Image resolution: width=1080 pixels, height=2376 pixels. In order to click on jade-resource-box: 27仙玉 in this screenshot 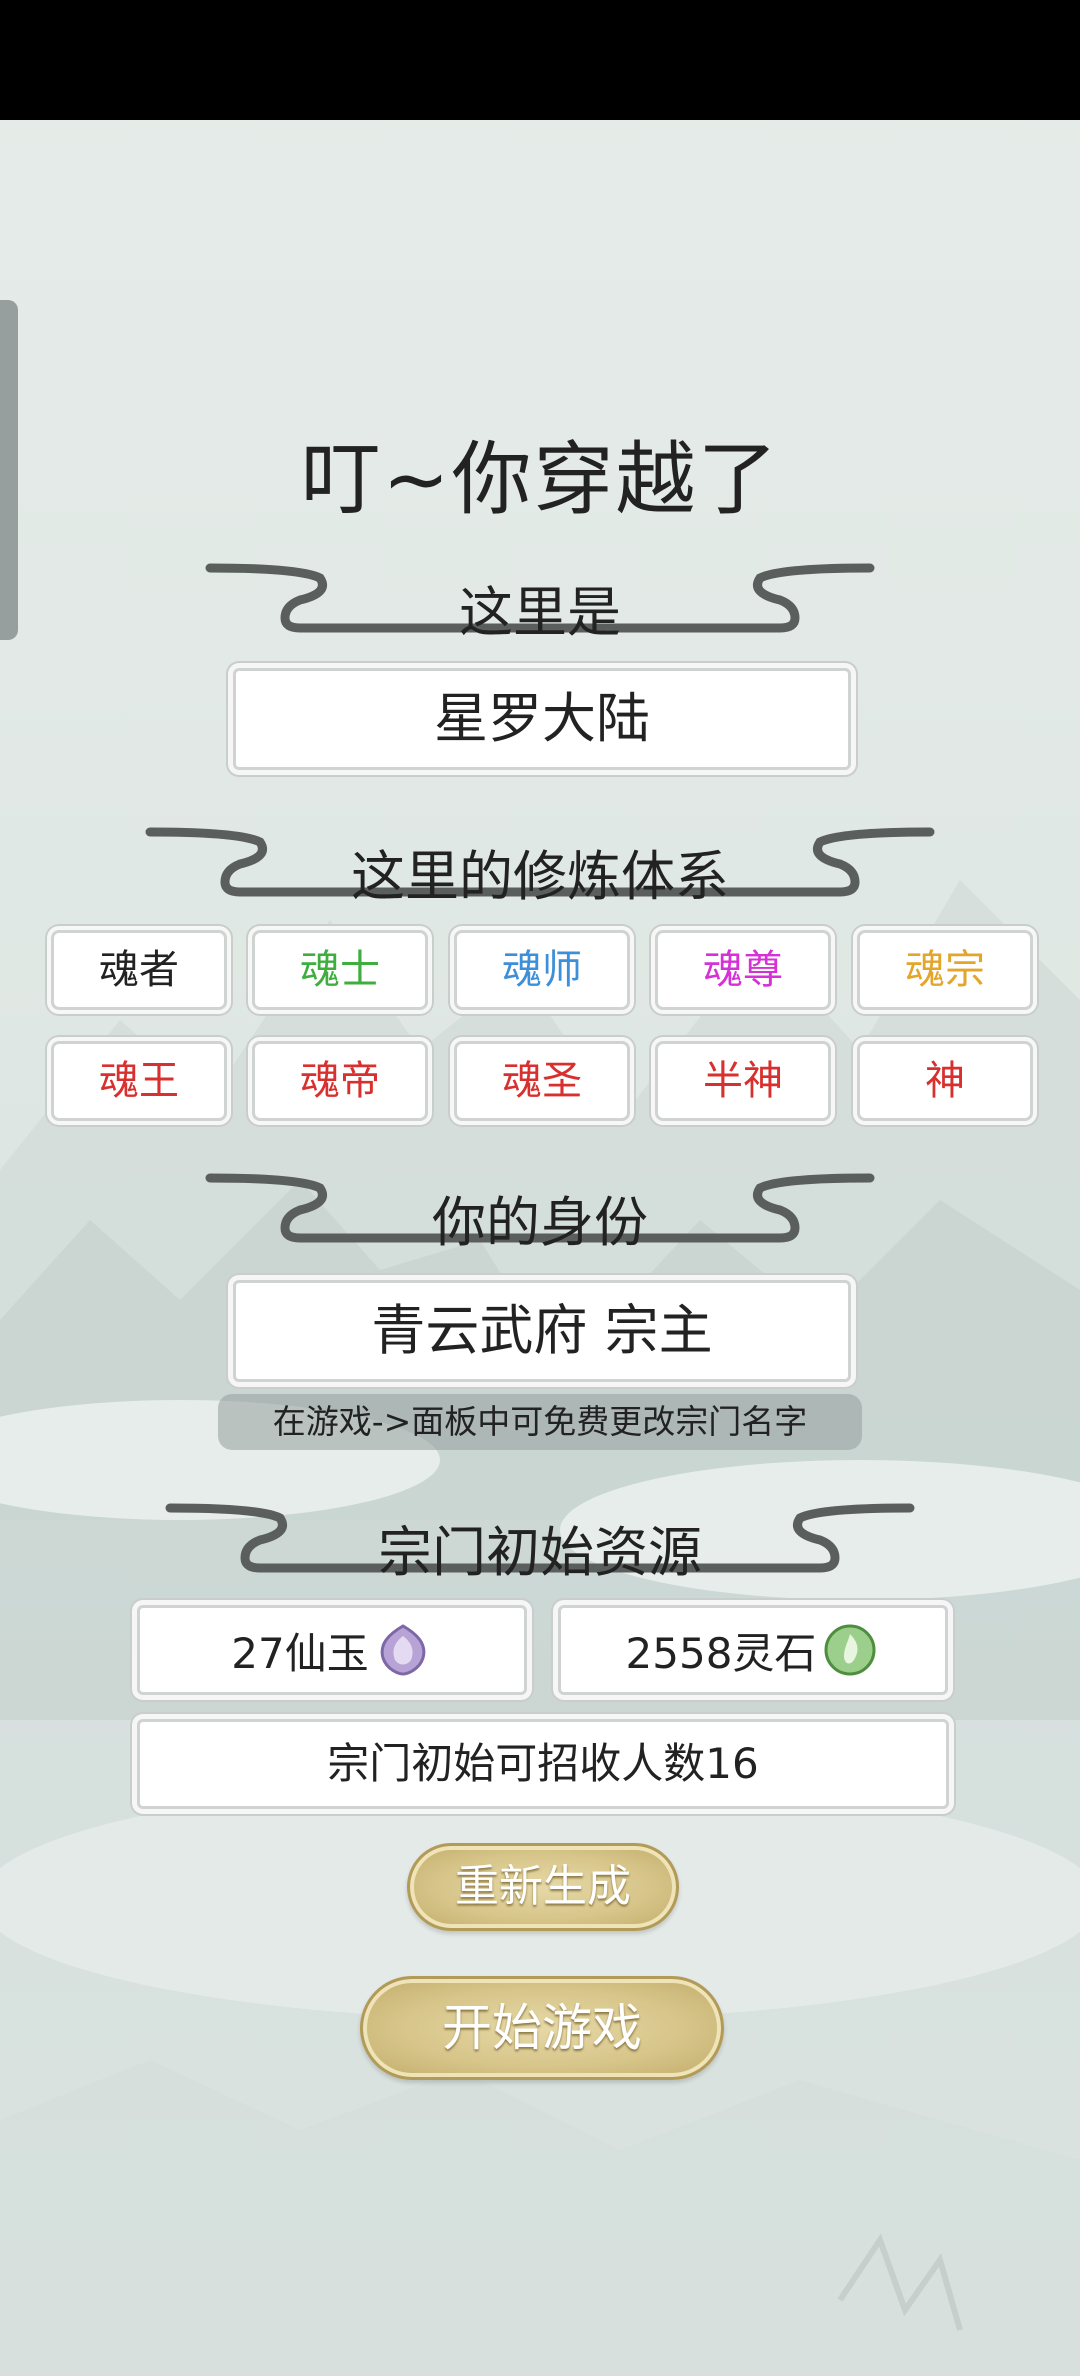, I will do `click(332, 1650)`.